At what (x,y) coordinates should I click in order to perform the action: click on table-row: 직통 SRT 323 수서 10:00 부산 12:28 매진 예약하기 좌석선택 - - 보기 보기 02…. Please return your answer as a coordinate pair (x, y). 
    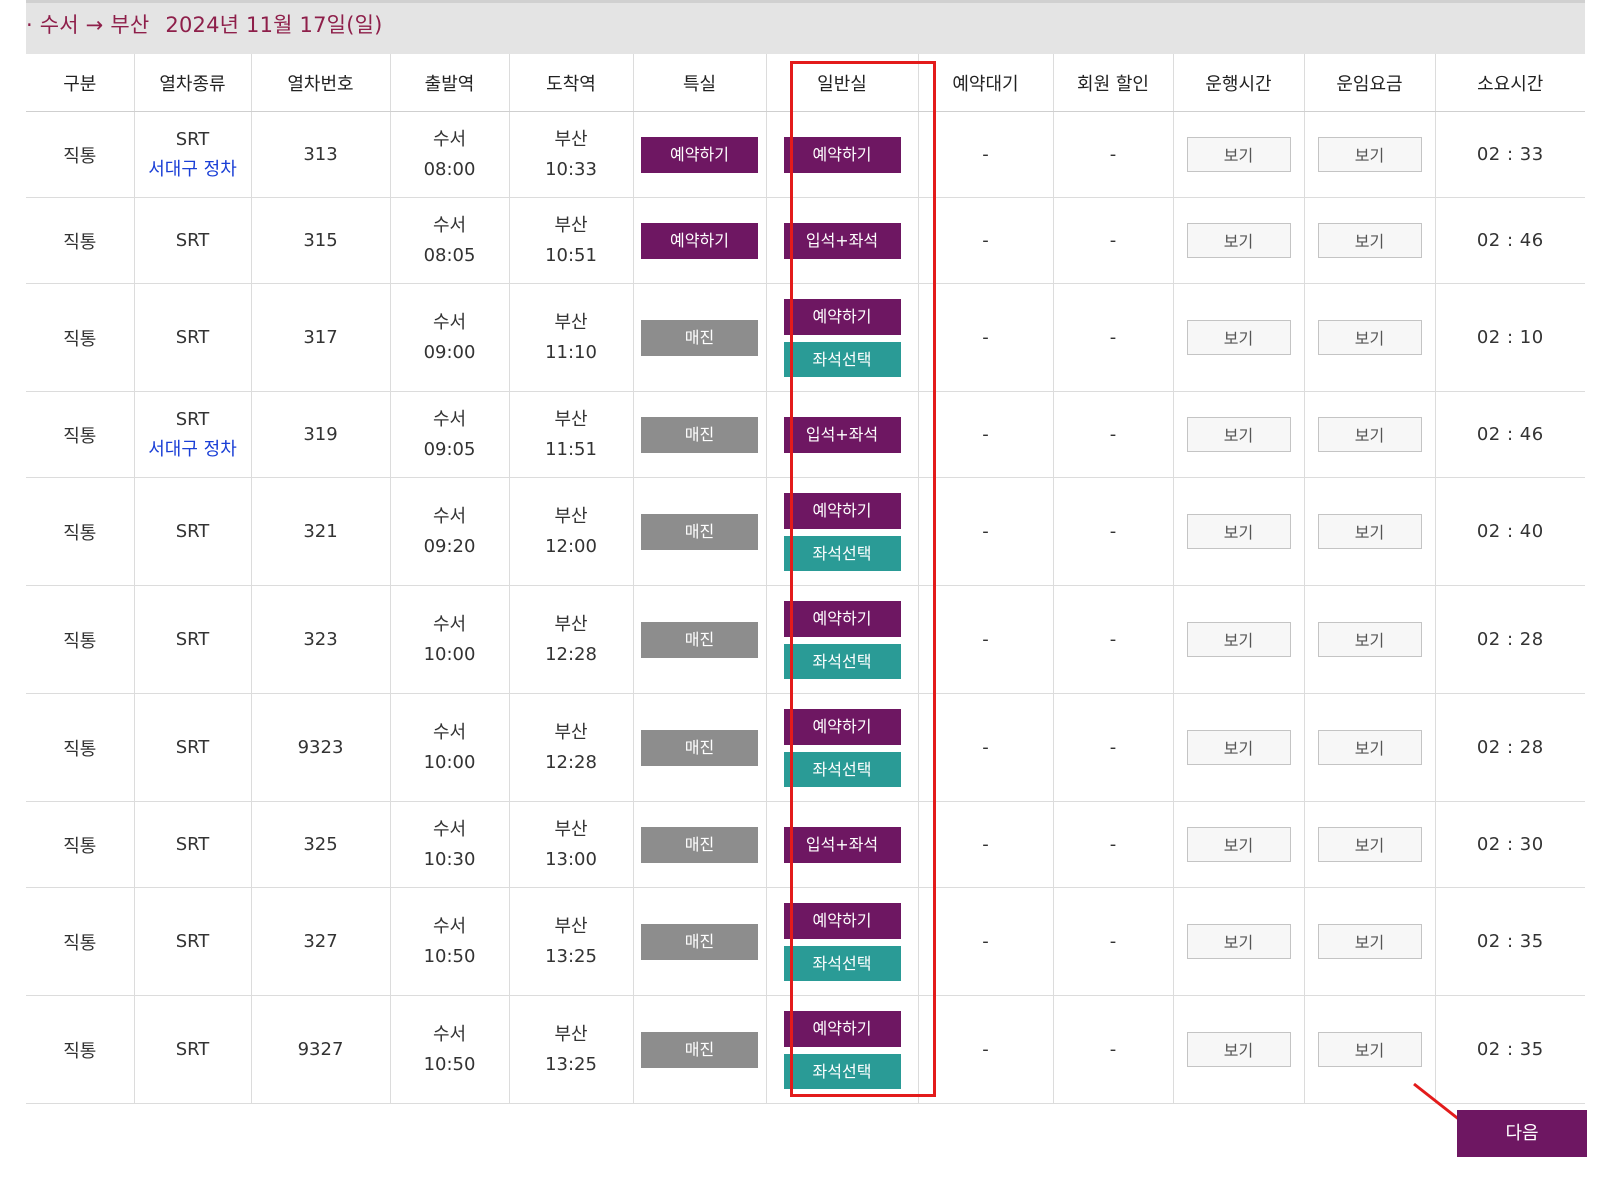
    Looking at the image, I should click on (805, 639).